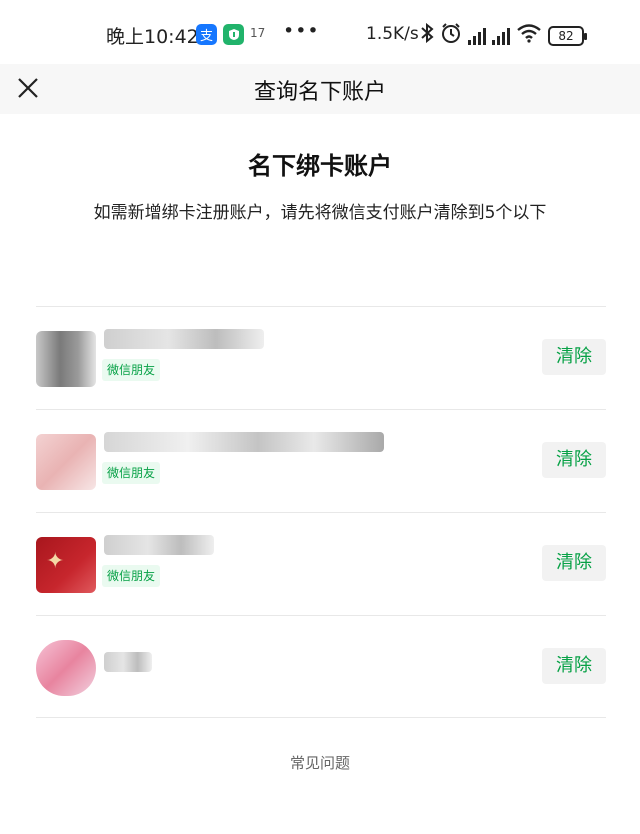  What do you see at coordinates (321, 666) in the screenshot?
I see `account-row: 清除` at bounding box center [321, 666].